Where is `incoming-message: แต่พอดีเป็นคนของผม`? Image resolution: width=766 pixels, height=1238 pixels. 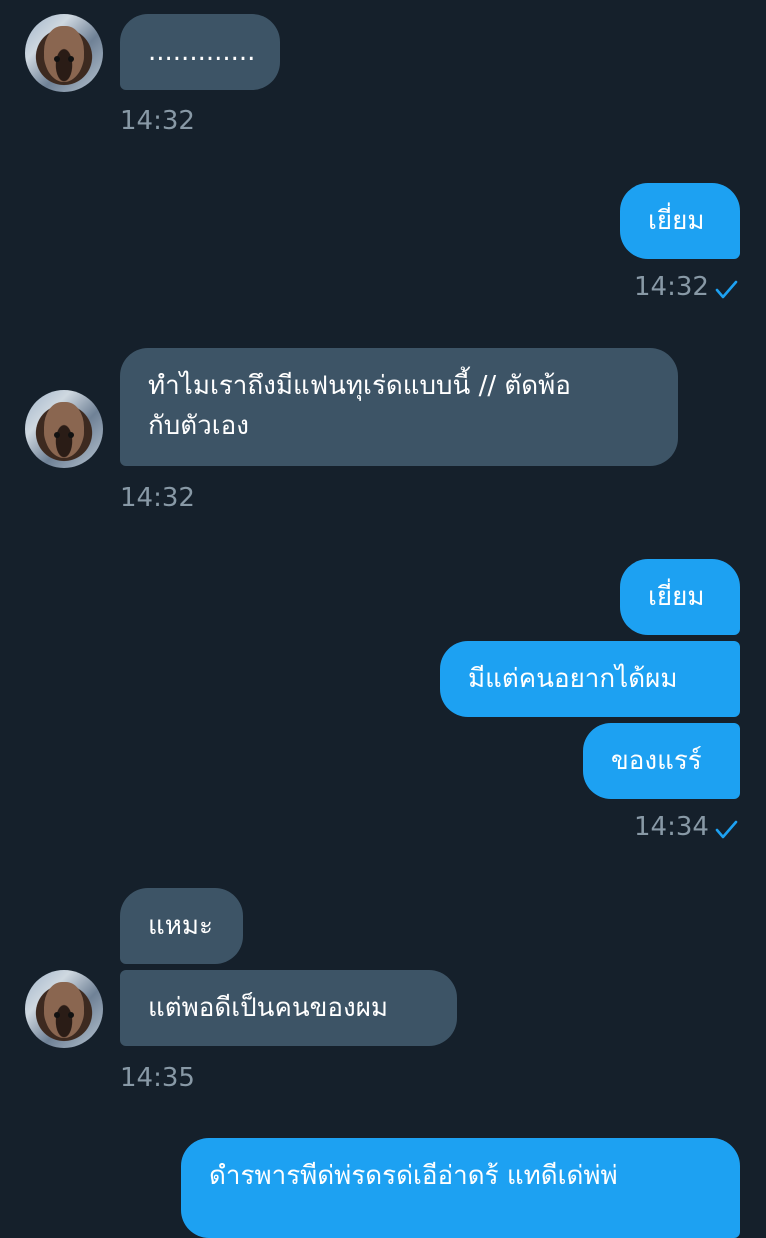 incoming-message: แต่พอดีเป็นคนของผม is located at coordinates (288, 1008).